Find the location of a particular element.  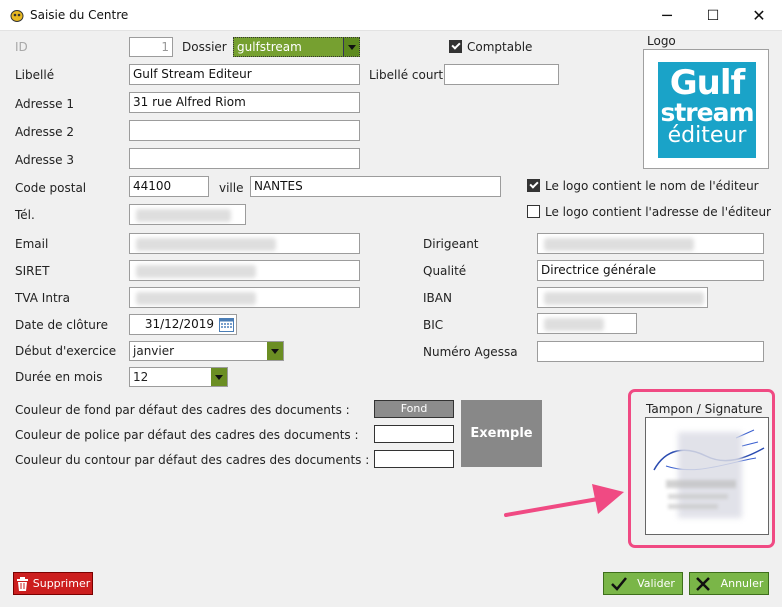

arrow-annotation-icon is located at coordinates (564, 500).